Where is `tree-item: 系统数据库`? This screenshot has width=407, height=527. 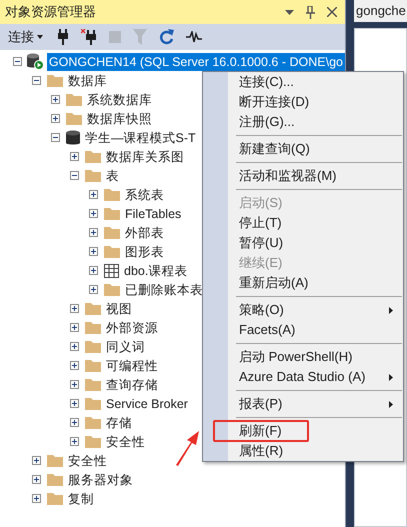 tree-item: 系统数据库 is located at coordinates (119, 99).